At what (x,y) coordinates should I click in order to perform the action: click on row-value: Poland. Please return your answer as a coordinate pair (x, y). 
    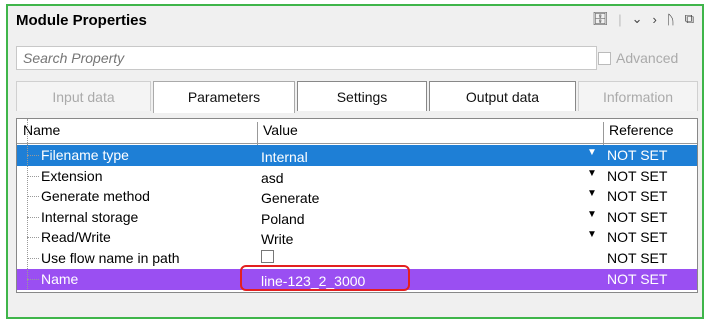
    Looking at the image, I should click on (283, 219).